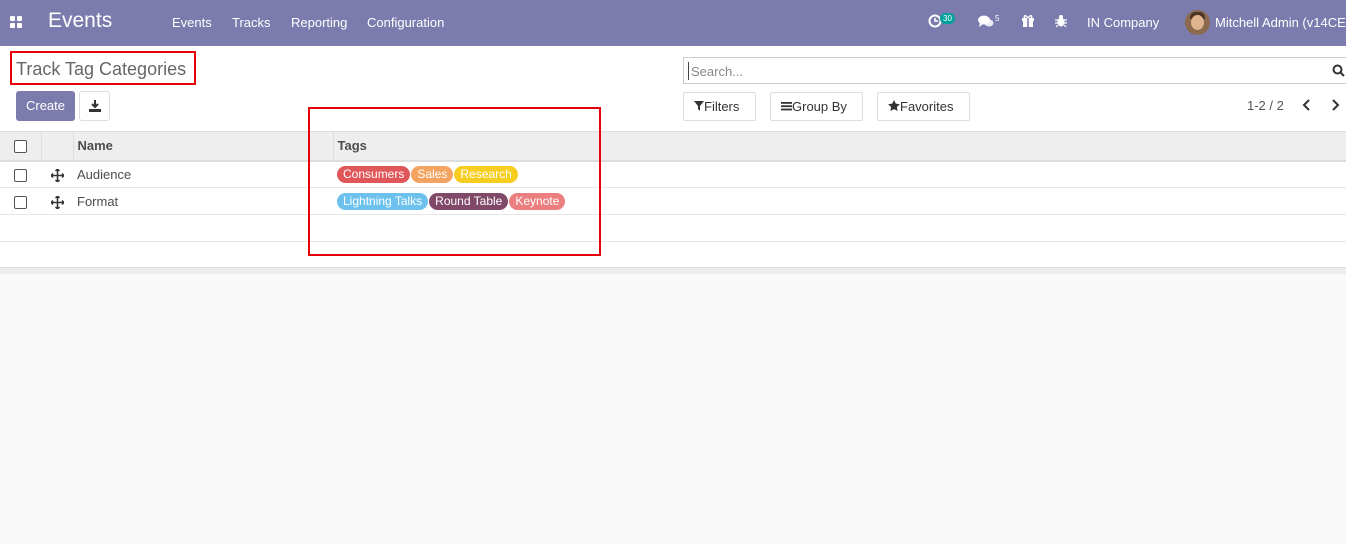 Image resolution: width=1346 pixels, height=544 pixels. Describe the element at coordinates (673, 270) in the screenshot. I see `list-footer` at that location.